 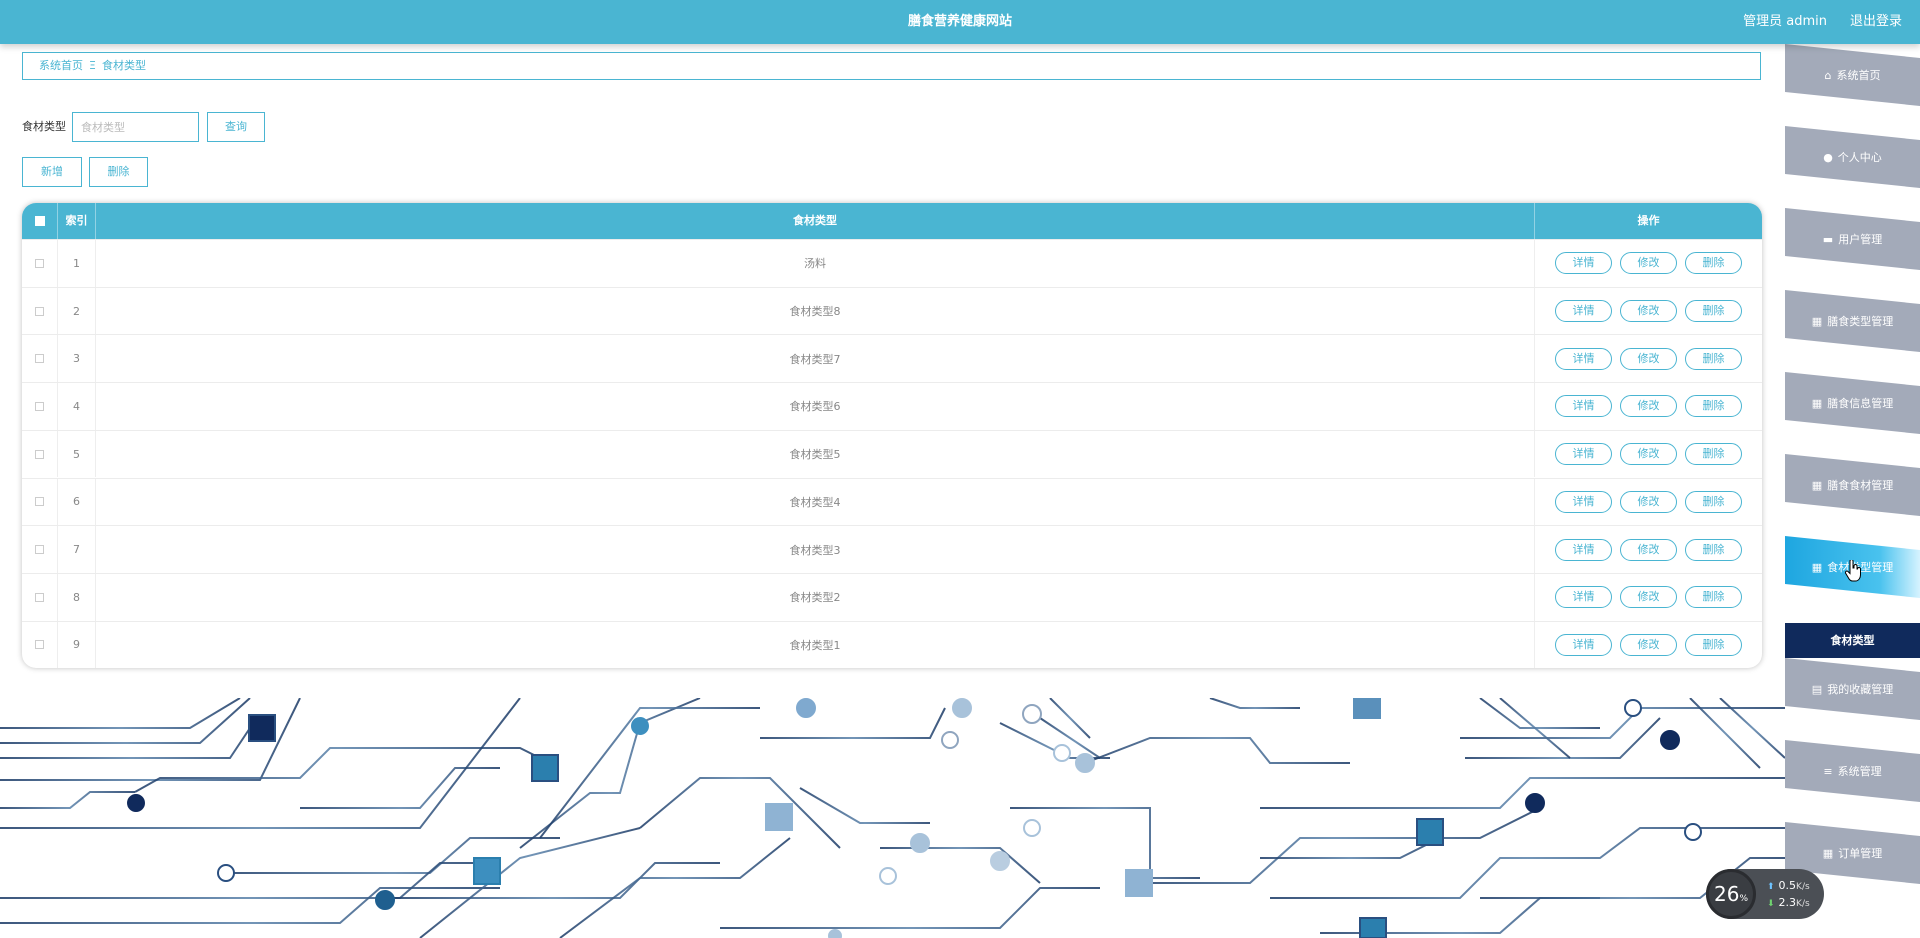 What do you see at coordinates (77, 454) in the screenshot?
I see `row-index: 5` at bounding box center [77, 454].